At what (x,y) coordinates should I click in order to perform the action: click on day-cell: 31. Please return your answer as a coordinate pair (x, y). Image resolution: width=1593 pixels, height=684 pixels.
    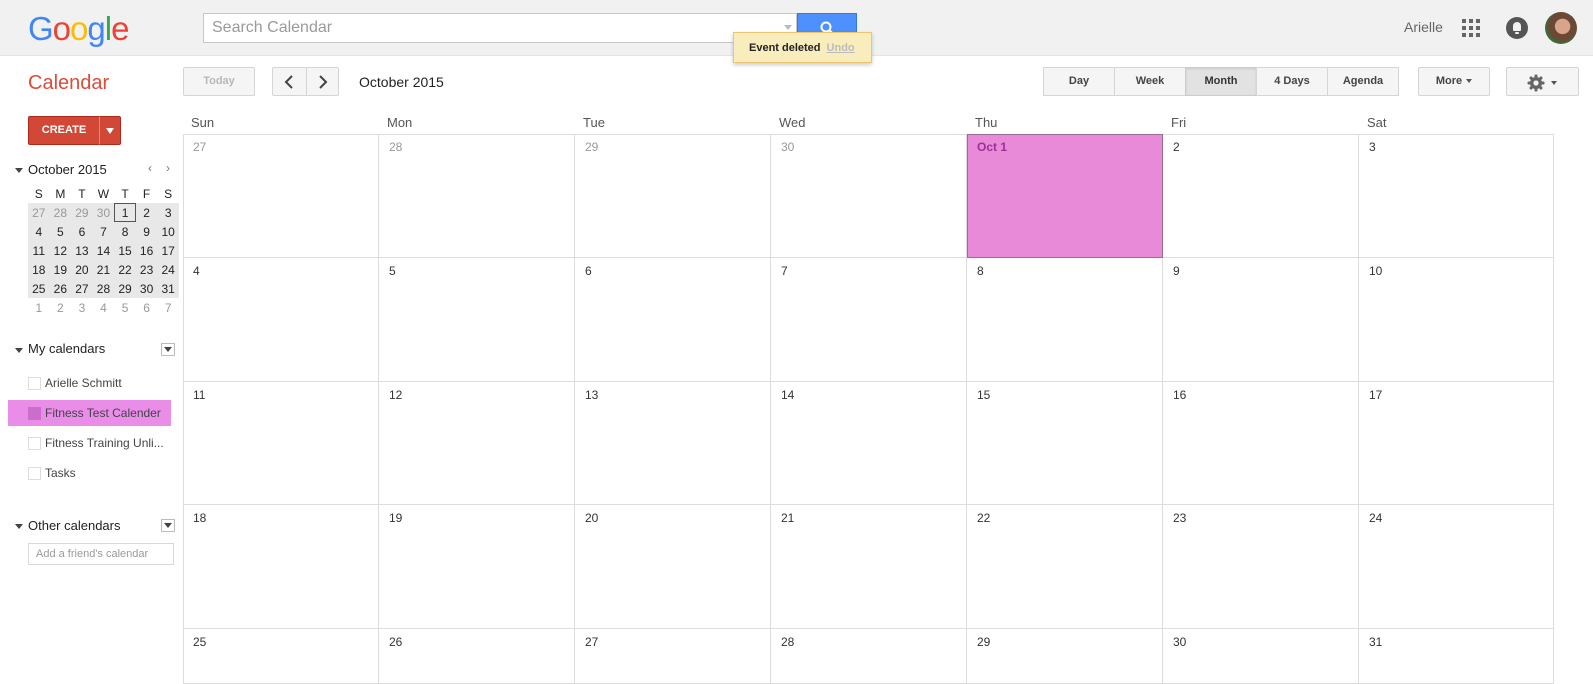
    Looking at the image, I should click on (1456, 656).